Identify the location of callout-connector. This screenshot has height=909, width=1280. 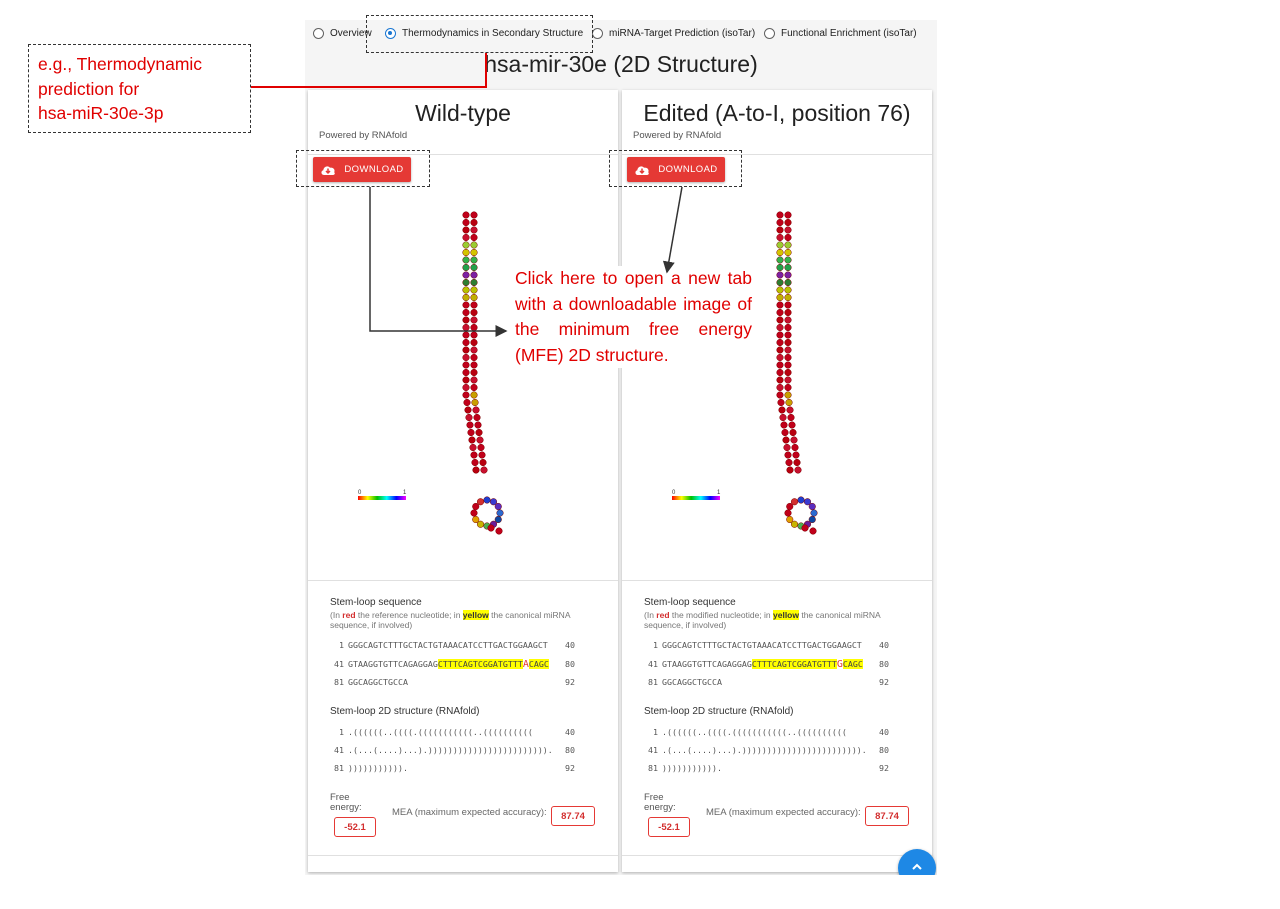
(369, 70).